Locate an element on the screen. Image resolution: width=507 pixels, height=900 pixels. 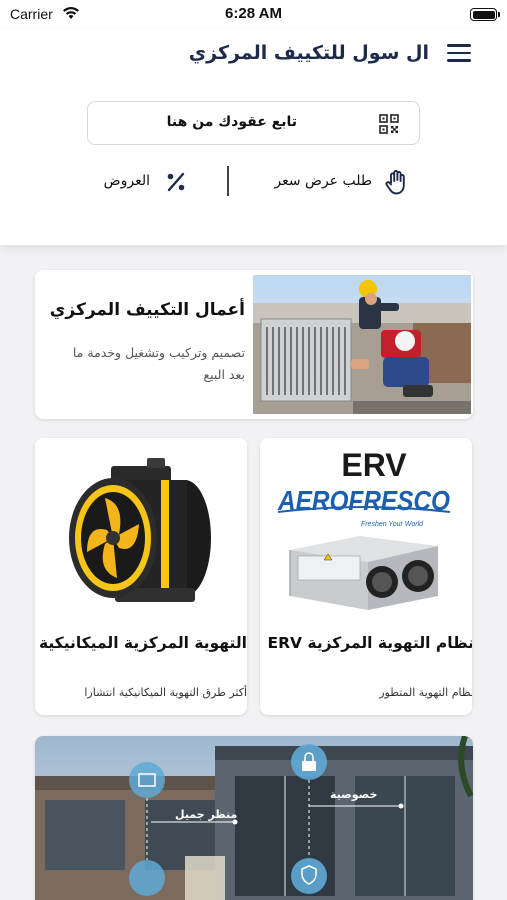
qr-code-icon is located at coordinates (389, 124).